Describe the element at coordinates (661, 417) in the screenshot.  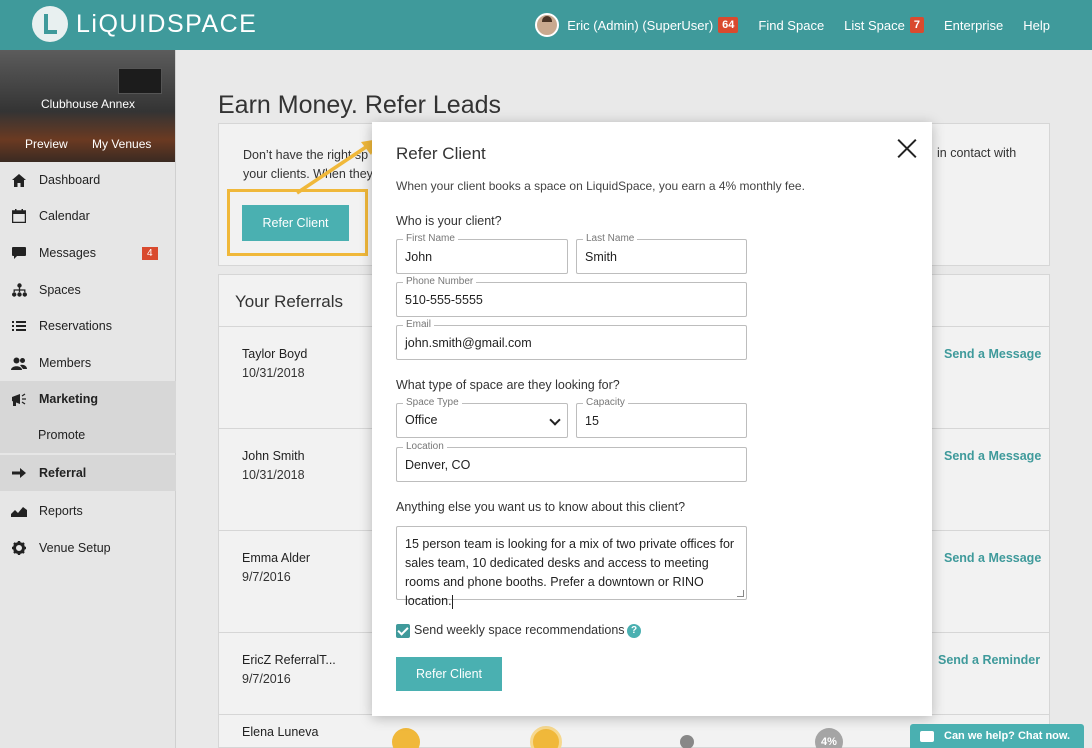
I see `capacity-field: Capacity 15` at that location.